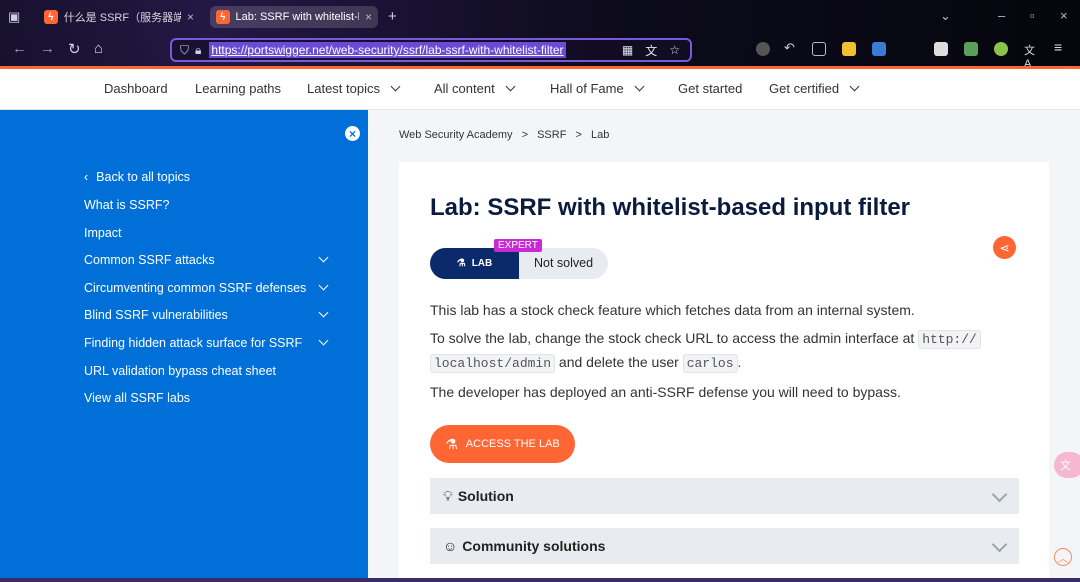  Describe the element at coordinates (485, 496) in the screenshot. I see `solution-label: Solution` at that location.